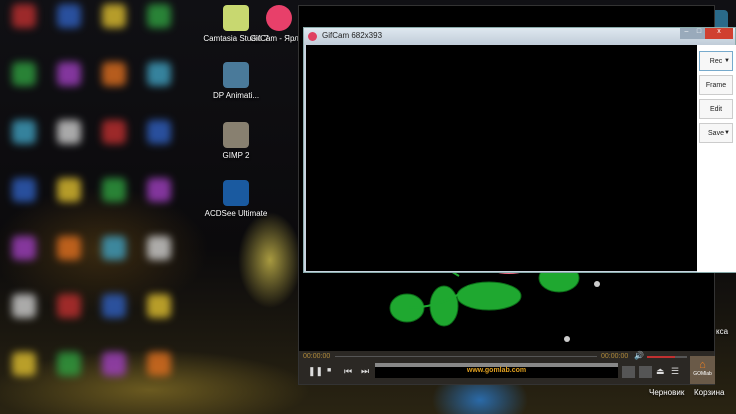 The height and width of the screenshot is (414, 736). Describe the element at coordinates (727, 61) in the screenshot. I see `rec-dropdown-icon: ▼` at that location.